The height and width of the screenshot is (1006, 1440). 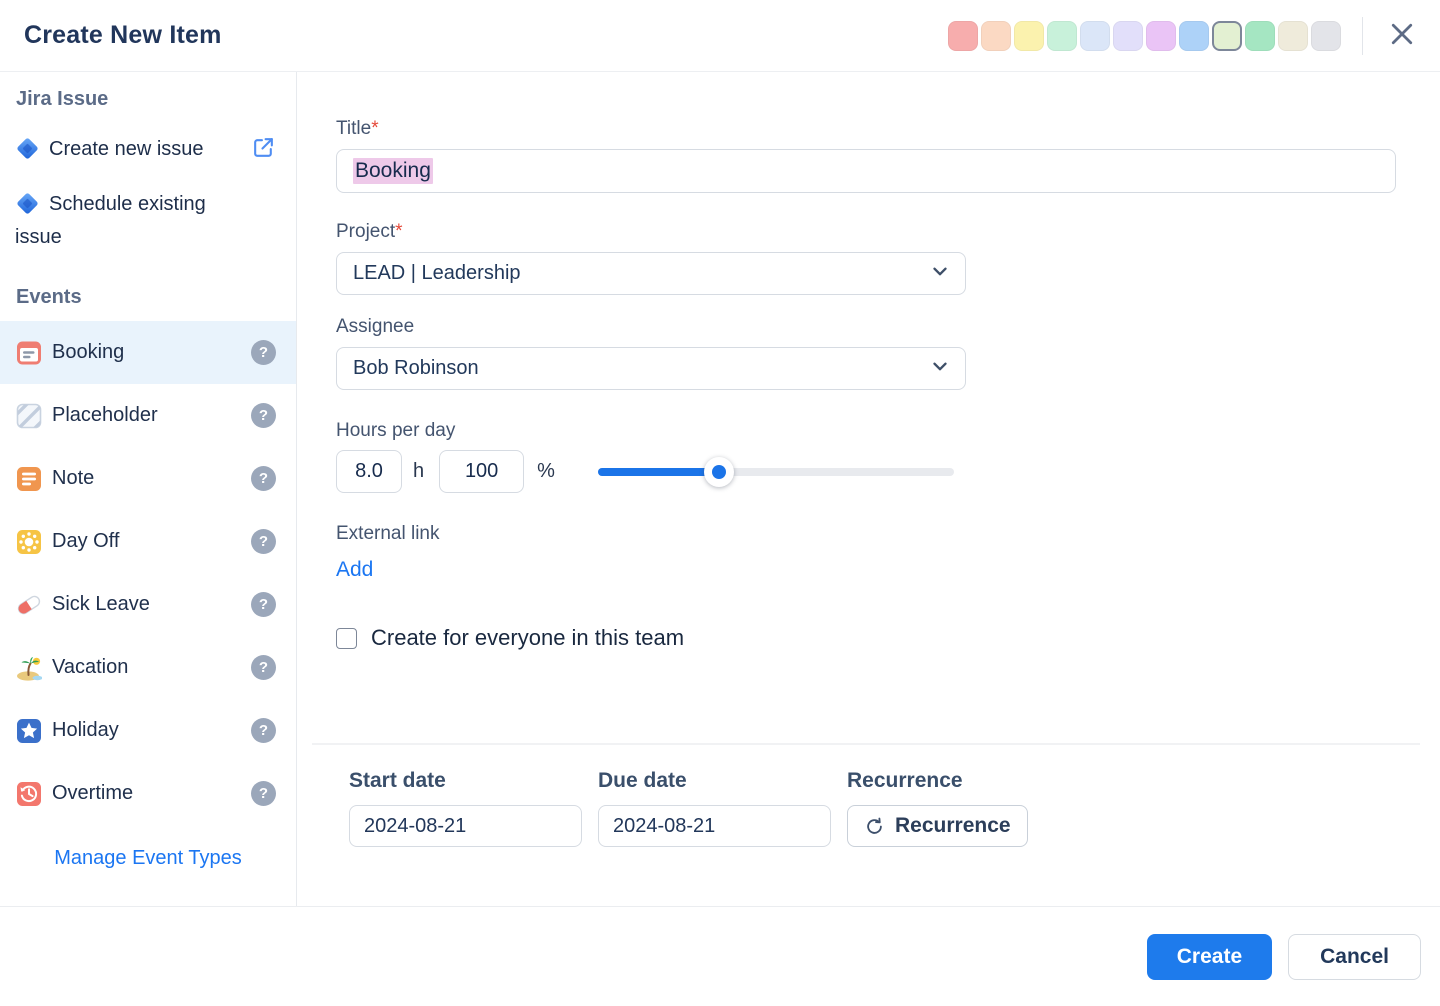 What do you see at coordinates (642, 780) in the screenshot?
I see `due-date-label: Due date` at bounding box center [642, 780].